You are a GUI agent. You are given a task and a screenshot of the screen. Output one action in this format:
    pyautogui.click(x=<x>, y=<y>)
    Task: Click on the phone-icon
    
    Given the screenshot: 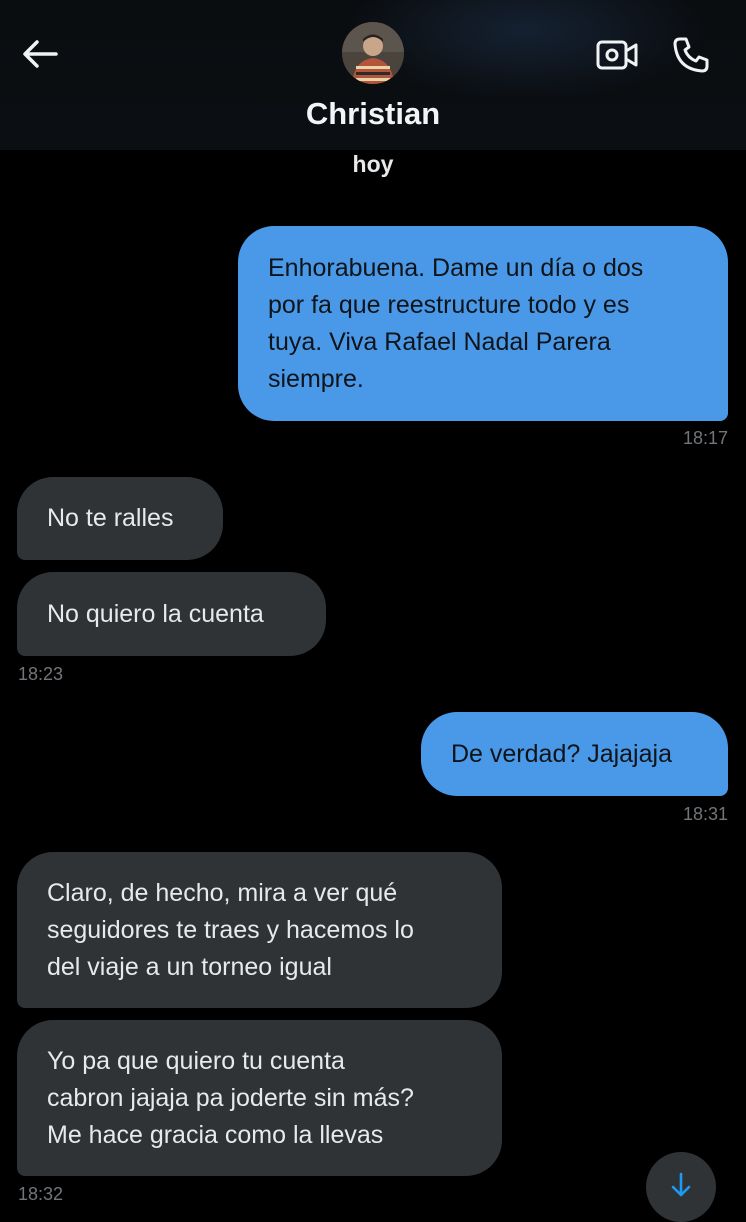 What is the action you would take?
    pyautogui.click(x=691, y=55)
    